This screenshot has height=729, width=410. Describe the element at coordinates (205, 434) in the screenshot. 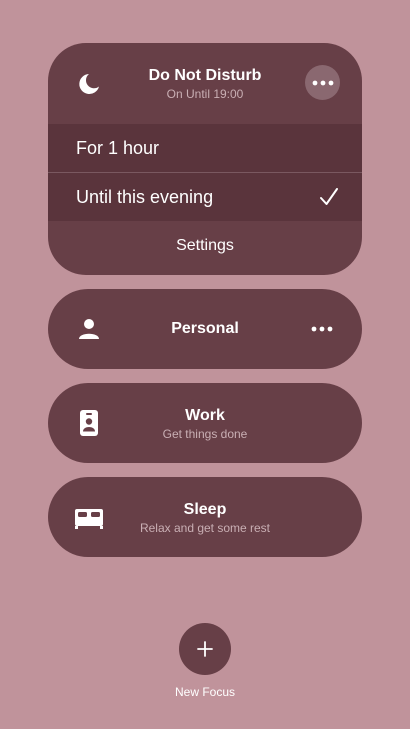

I see `focus-subtitle: Get things done` at that location.